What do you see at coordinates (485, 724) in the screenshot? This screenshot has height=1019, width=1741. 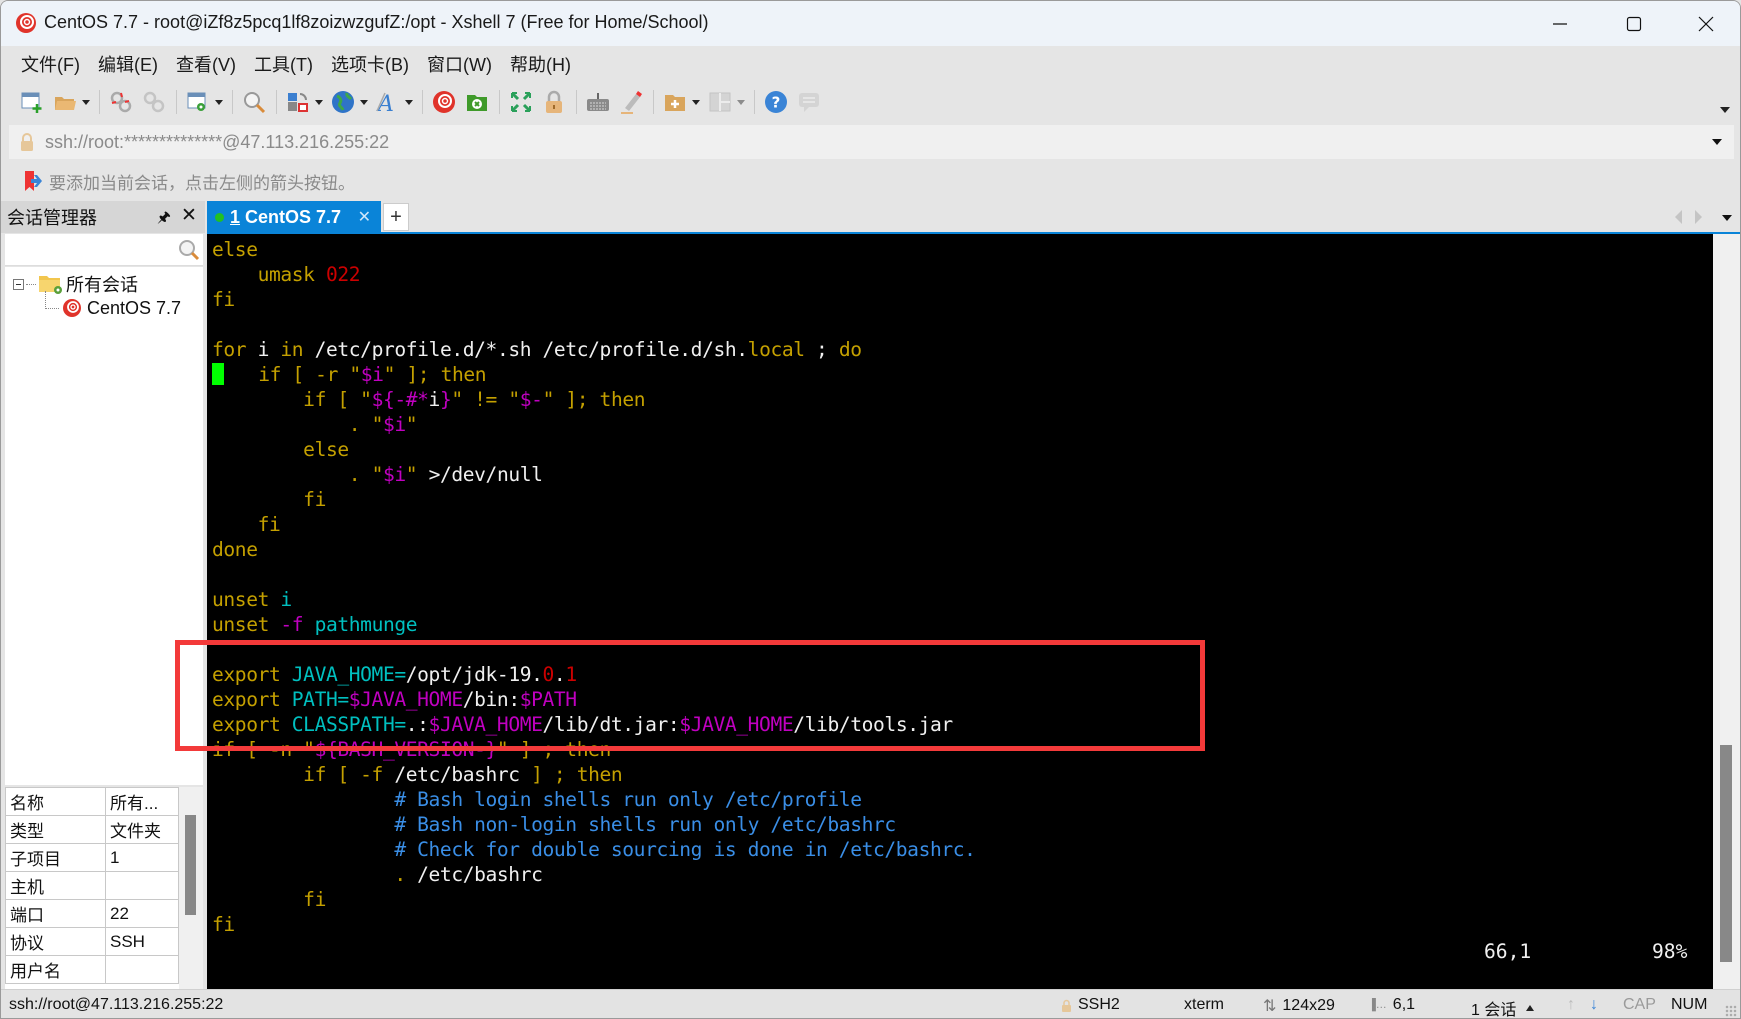 I see `terminal-text-segment: $JAVA_HOME` at bounding box center [485, 724].